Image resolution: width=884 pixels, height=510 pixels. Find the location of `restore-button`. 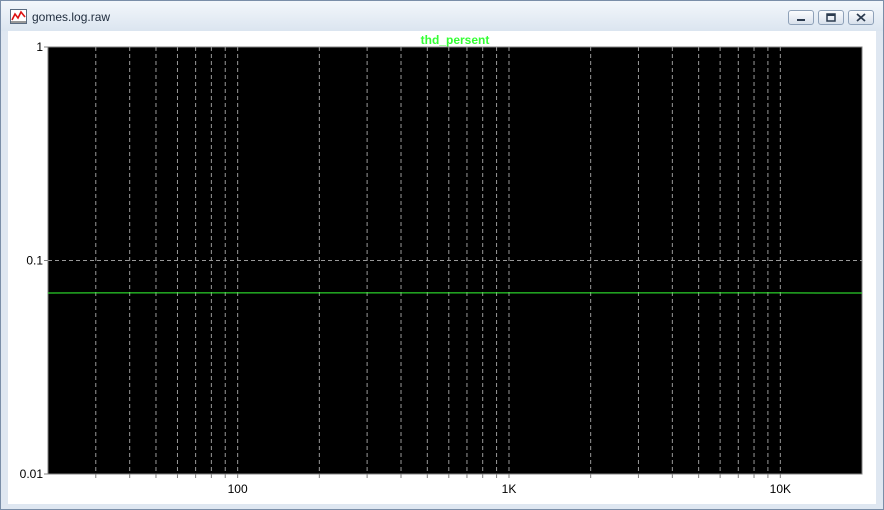

restore-button is located at coordinates (831, 17).